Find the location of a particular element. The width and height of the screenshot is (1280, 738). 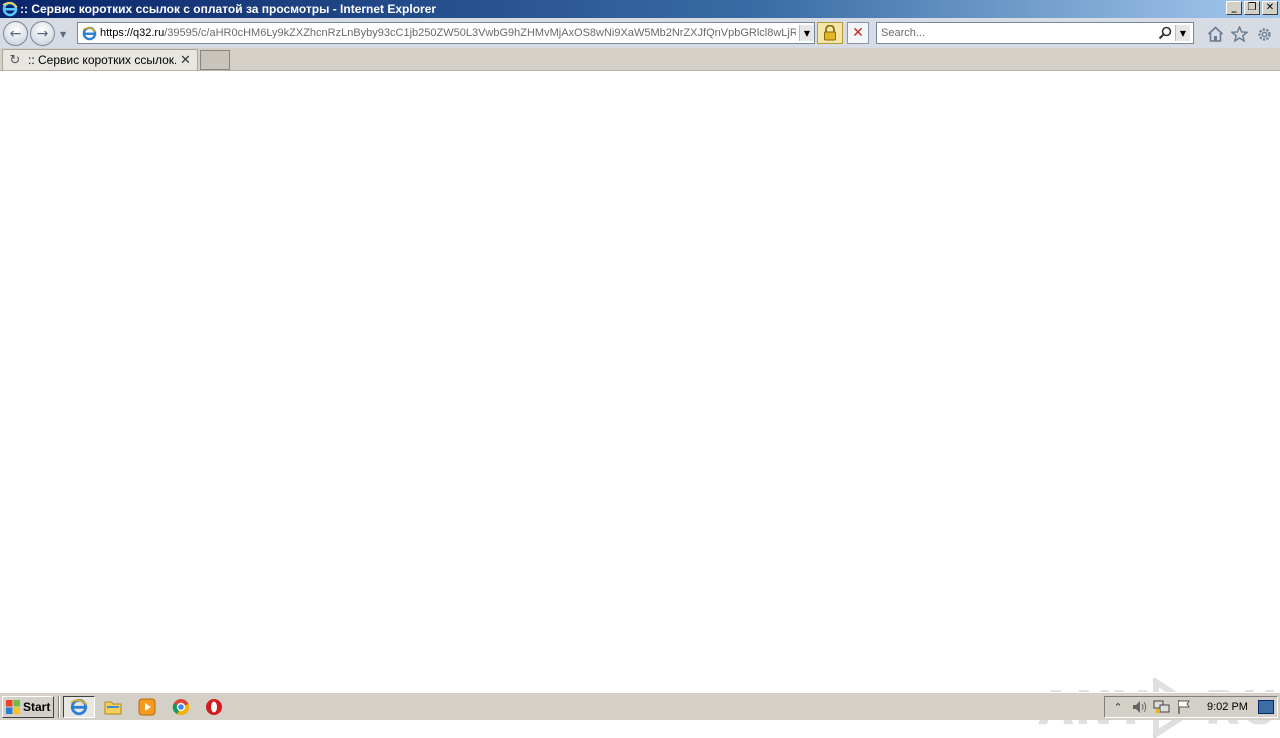

loading-spinner-icon: ↻ is located at coordinates (15, 60).